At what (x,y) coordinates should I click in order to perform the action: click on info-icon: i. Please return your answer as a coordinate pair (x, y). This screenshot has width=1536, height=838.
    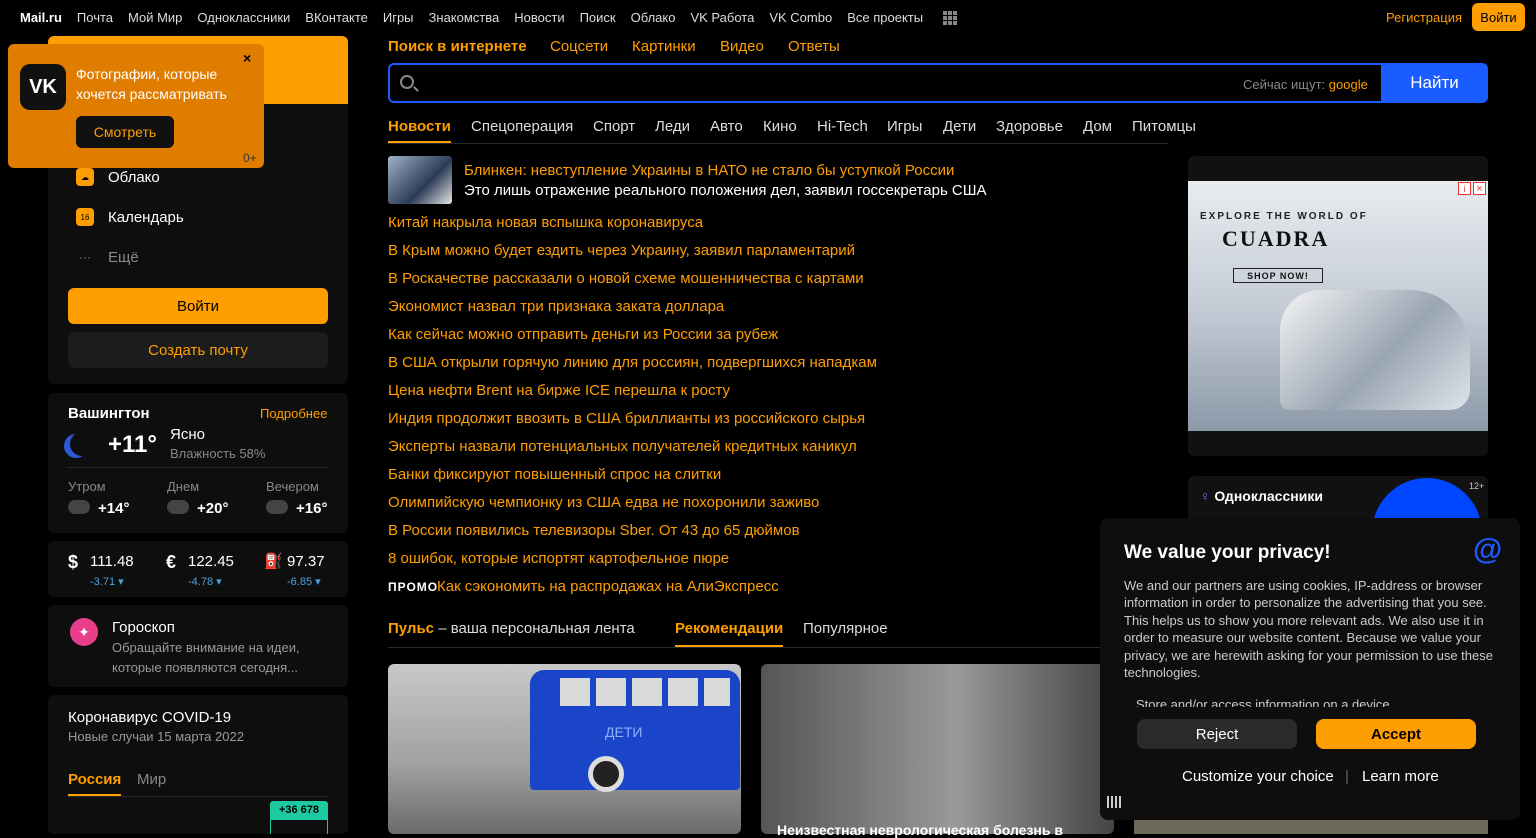
    Looking at the image, I should click on (1464, 188).